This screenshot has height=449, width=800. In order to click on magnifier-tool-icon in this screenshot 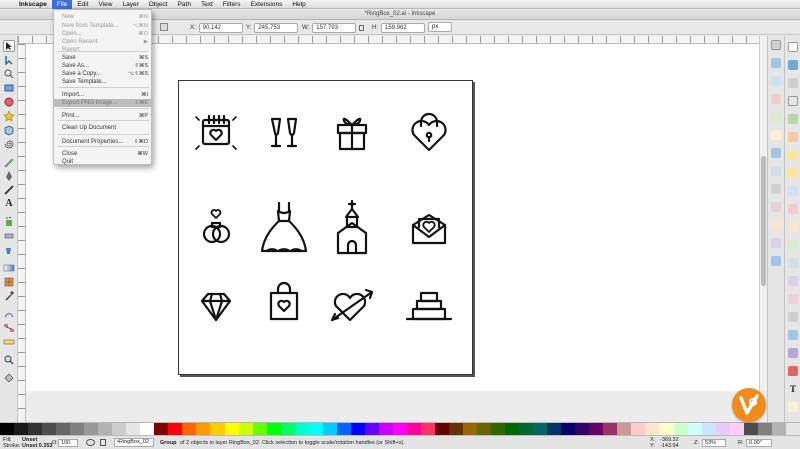, I will do `click(9, 360)`.